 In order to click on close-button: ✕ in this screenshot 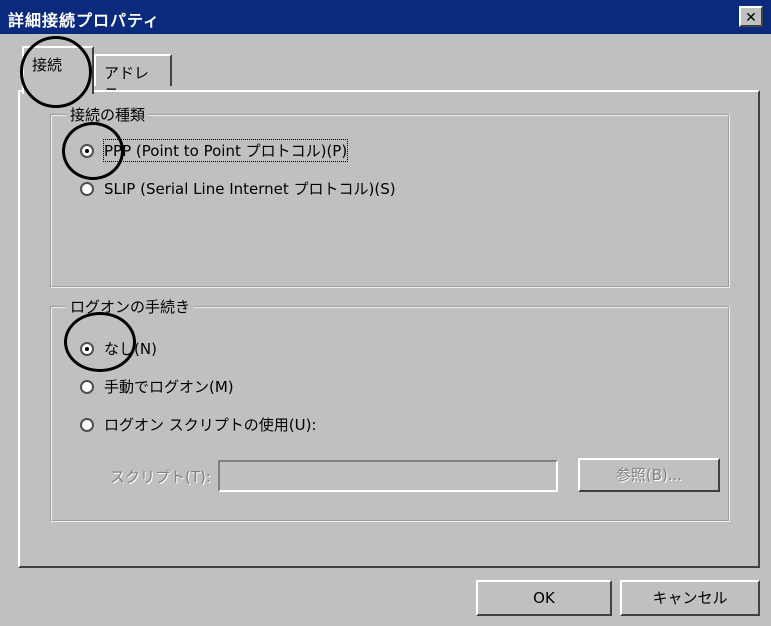, I will do `click(751, 16)`.